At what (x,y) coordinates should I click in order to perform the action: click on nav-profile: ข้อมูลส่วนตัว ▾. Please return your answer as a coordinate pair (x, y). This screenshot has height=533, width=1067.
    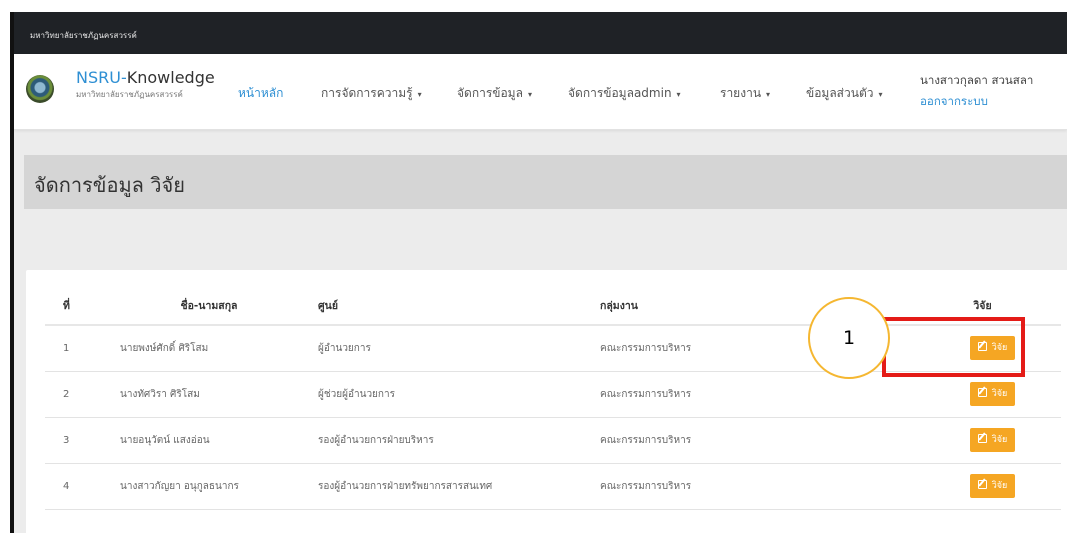
    Looking at the image, I should click on (844, 93).